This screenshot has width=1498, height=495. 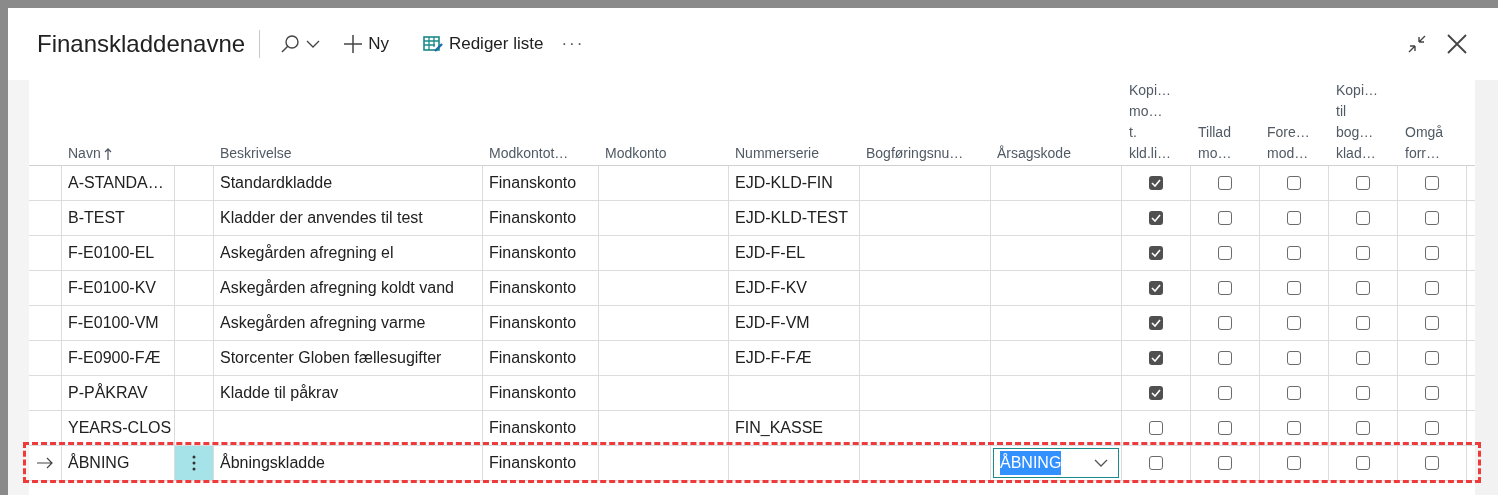 What do you see at coordinates (794, 428) in the screenshot?
I see `table-cell: FIN_KASSE` at bounding box center [794, 428].